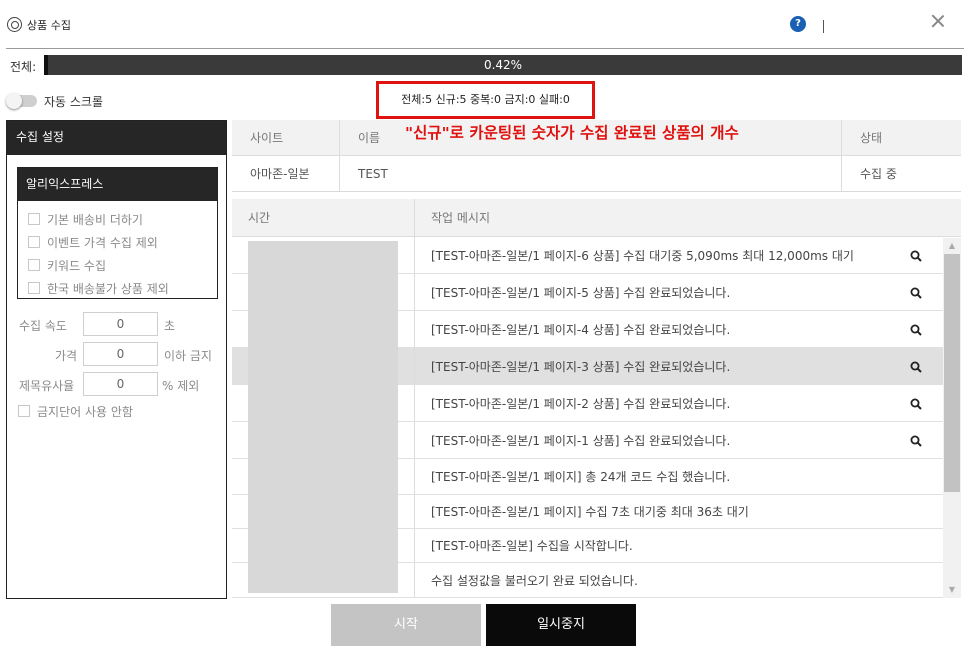 The height and width of the screenshot is (652, 970). I want to click on option-label: 키워드 수집, so click(77, 265).